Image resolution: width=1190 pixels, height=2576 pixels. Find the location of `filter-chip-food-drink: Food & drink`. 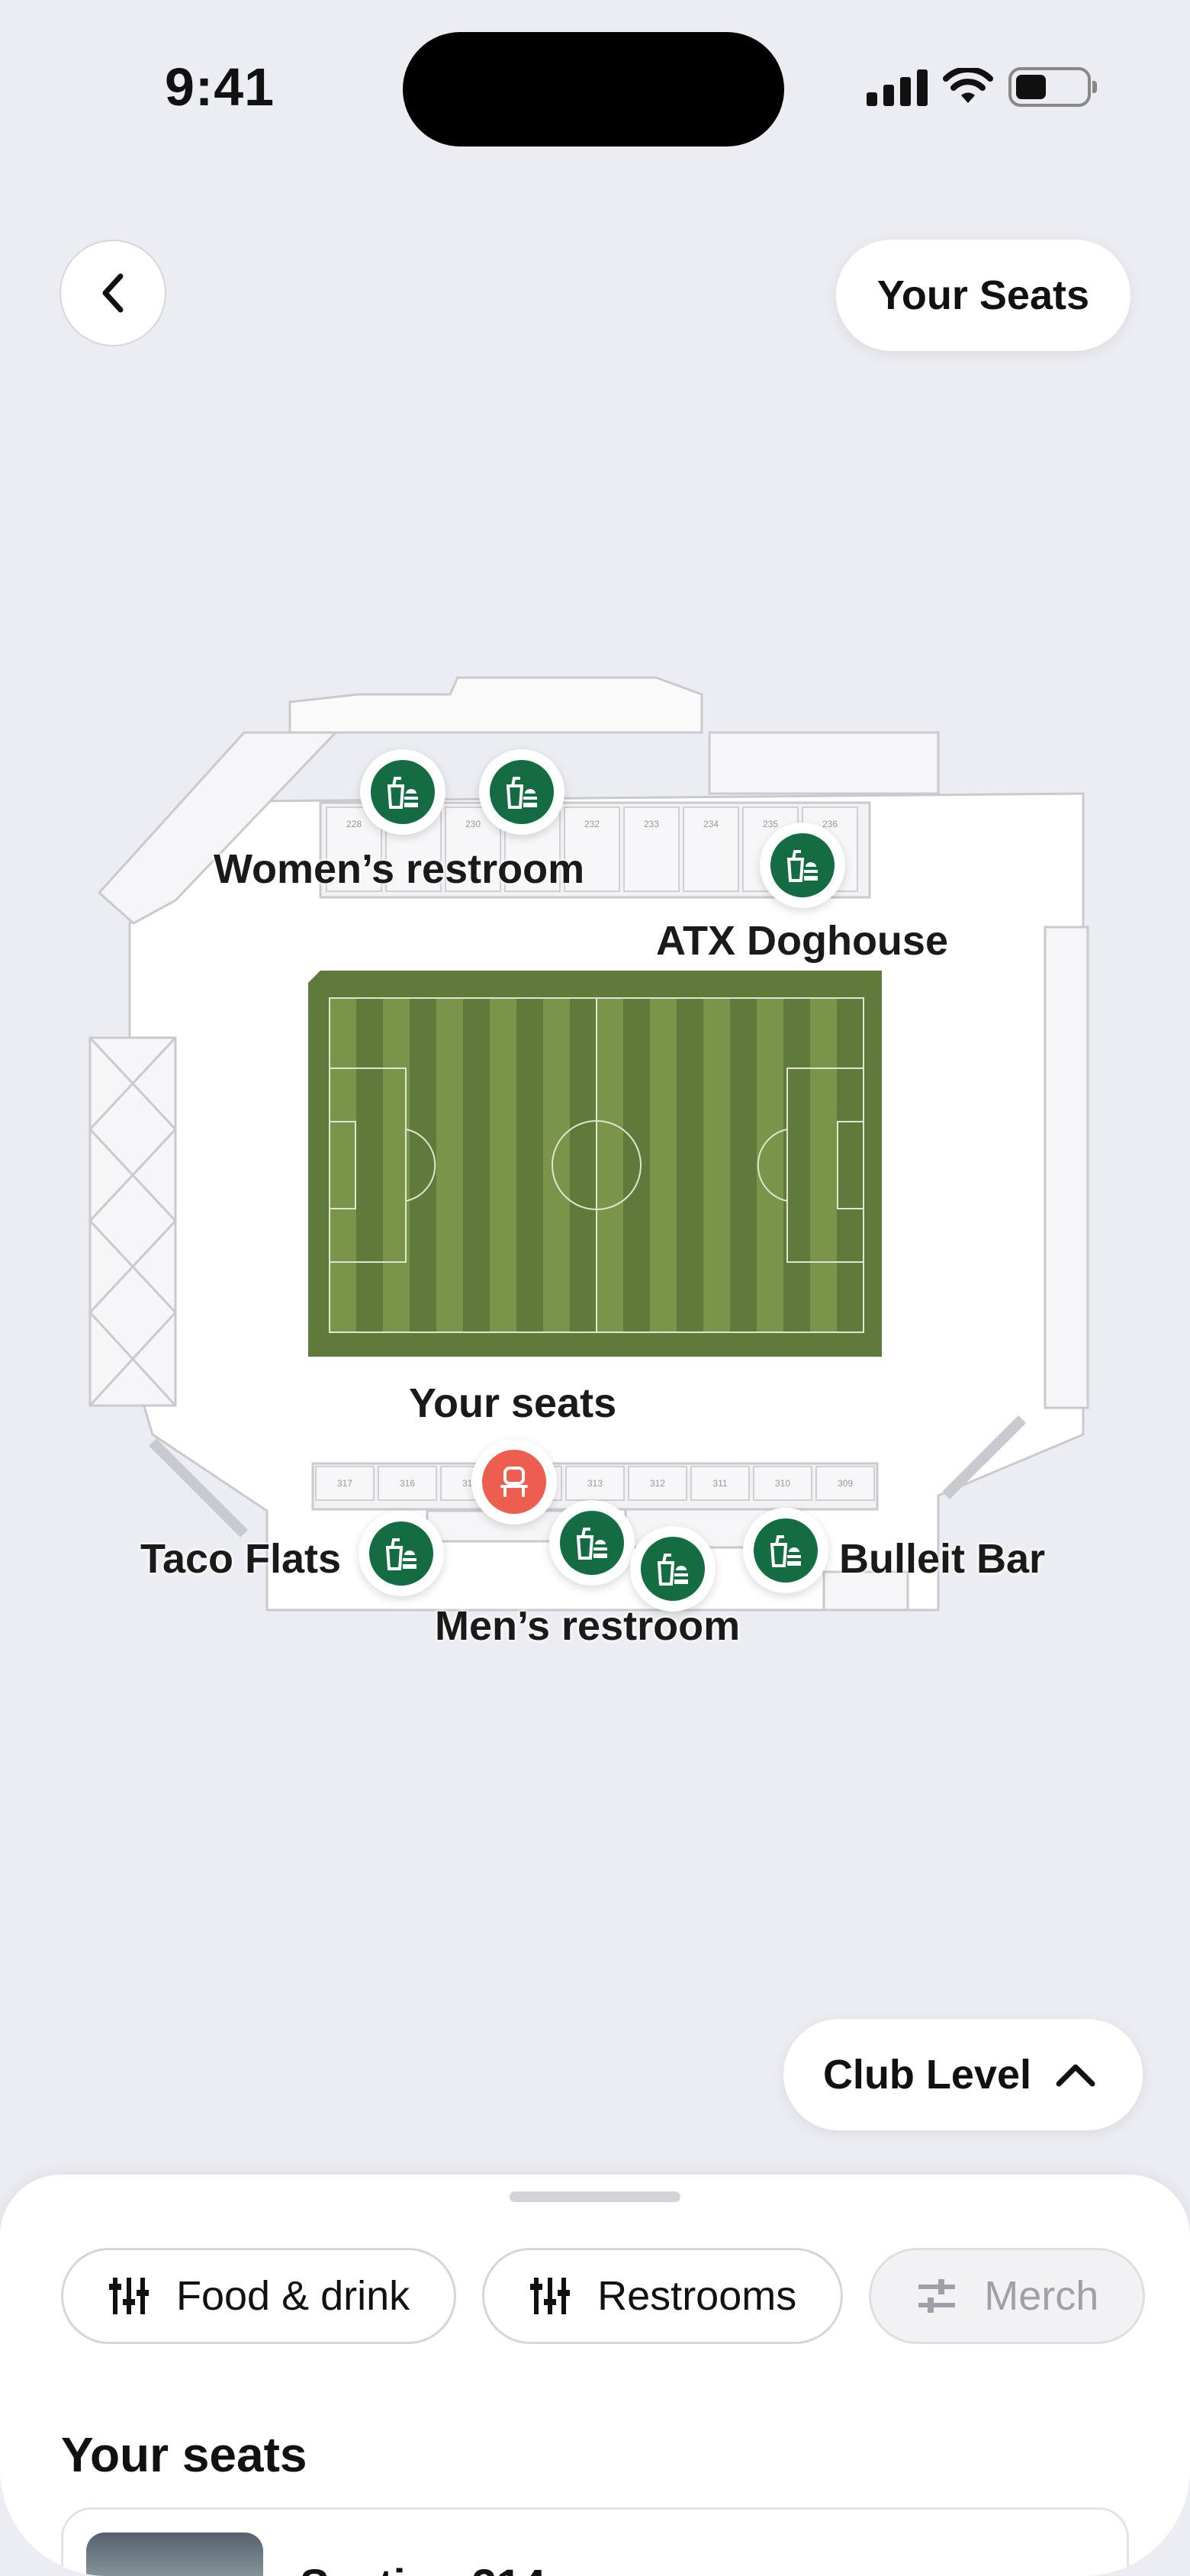

filter-chip-food-drink: Food & drink is located at coordinates (259, 2296).